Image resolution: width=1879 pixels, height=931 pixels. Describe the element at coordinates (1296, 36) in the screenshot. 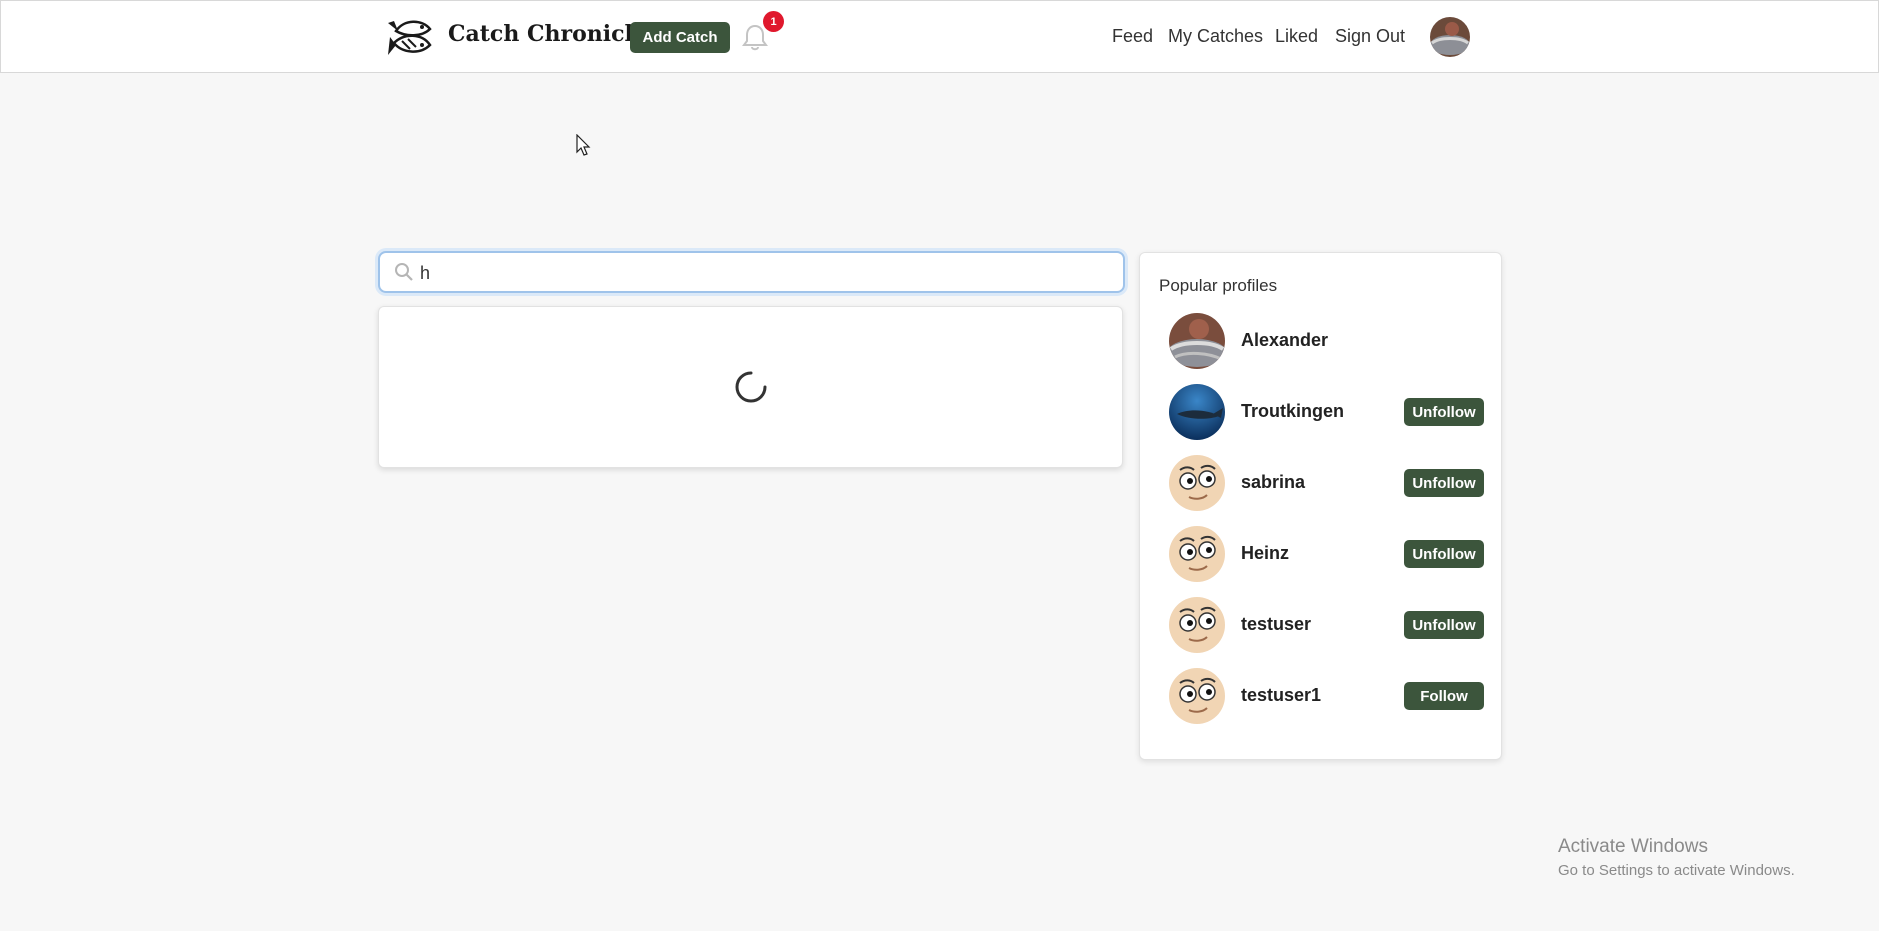

I see `nav-liked-link: Liked` at that location.